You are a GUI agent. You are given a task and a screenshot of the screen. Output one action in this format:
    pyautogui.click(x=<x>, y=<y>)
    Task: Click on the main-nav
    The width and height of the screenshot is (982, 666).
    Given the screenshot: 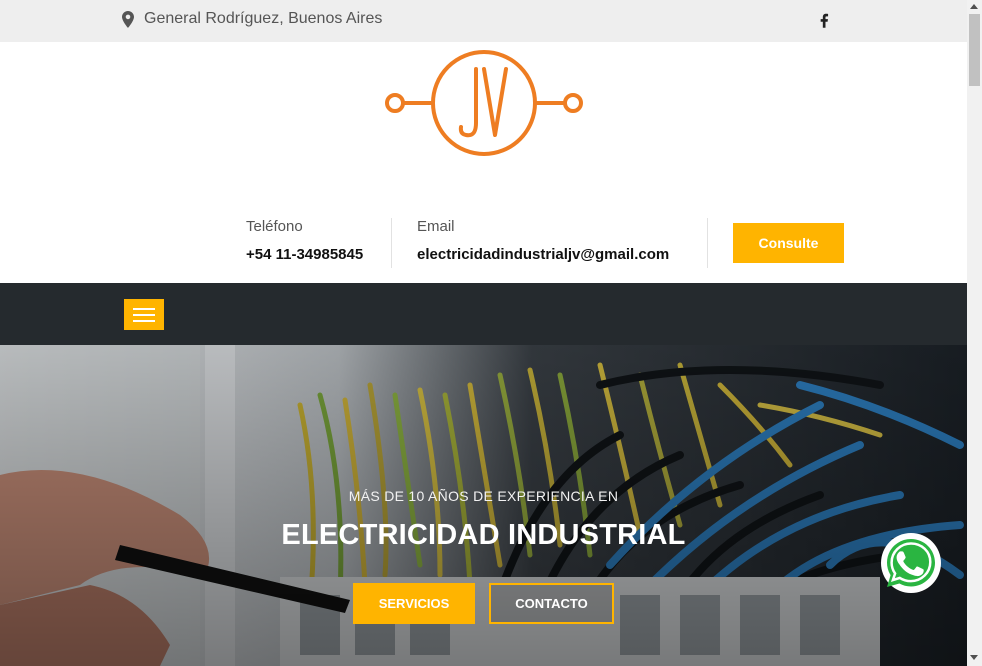 What is the action you would take?
    pyautogui.click(x=483, y=314)
    